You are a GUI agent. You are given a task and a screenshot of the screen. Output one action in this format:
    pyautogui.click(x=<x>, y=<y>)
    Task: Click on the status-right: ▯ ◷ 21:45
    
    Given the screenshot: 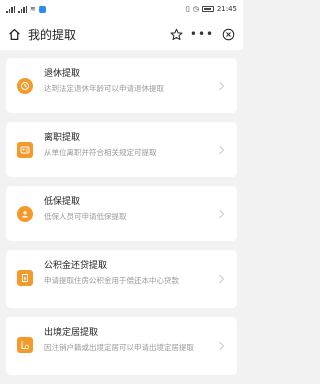 What is the action you would take?
    pyautogui.click(x=211, y=9)
    